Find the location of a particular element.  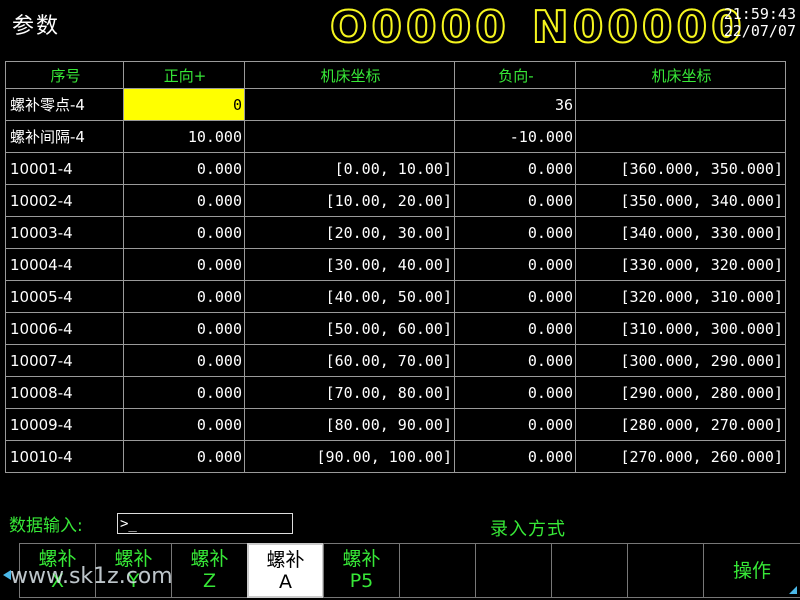

softkey-p5: 螺补 P5 is located at coordinates (361, 570).